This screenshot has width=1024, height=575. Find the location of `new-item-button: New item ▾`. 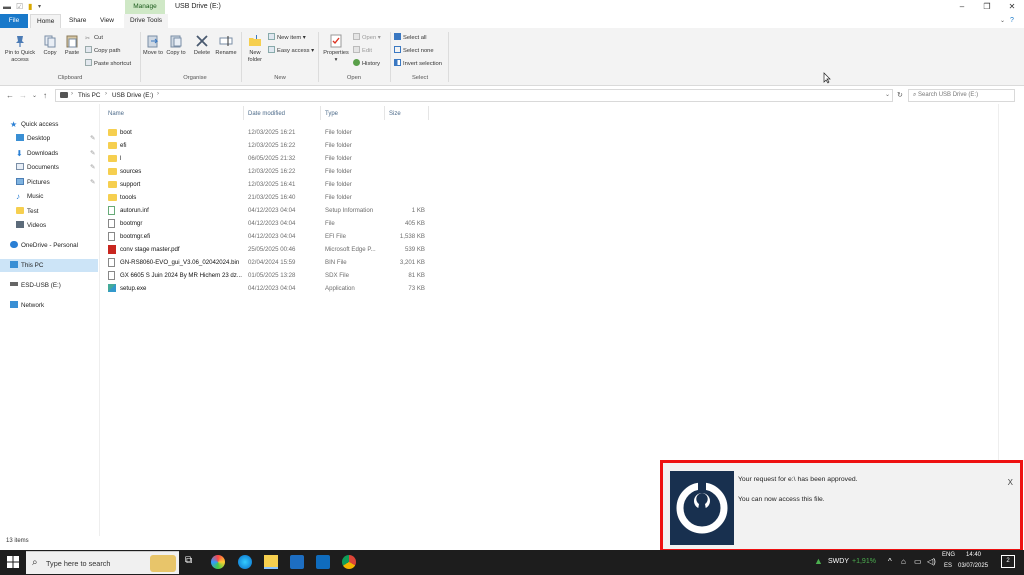

new-item-button: New item ▾ is located at coordinates (287, 37).